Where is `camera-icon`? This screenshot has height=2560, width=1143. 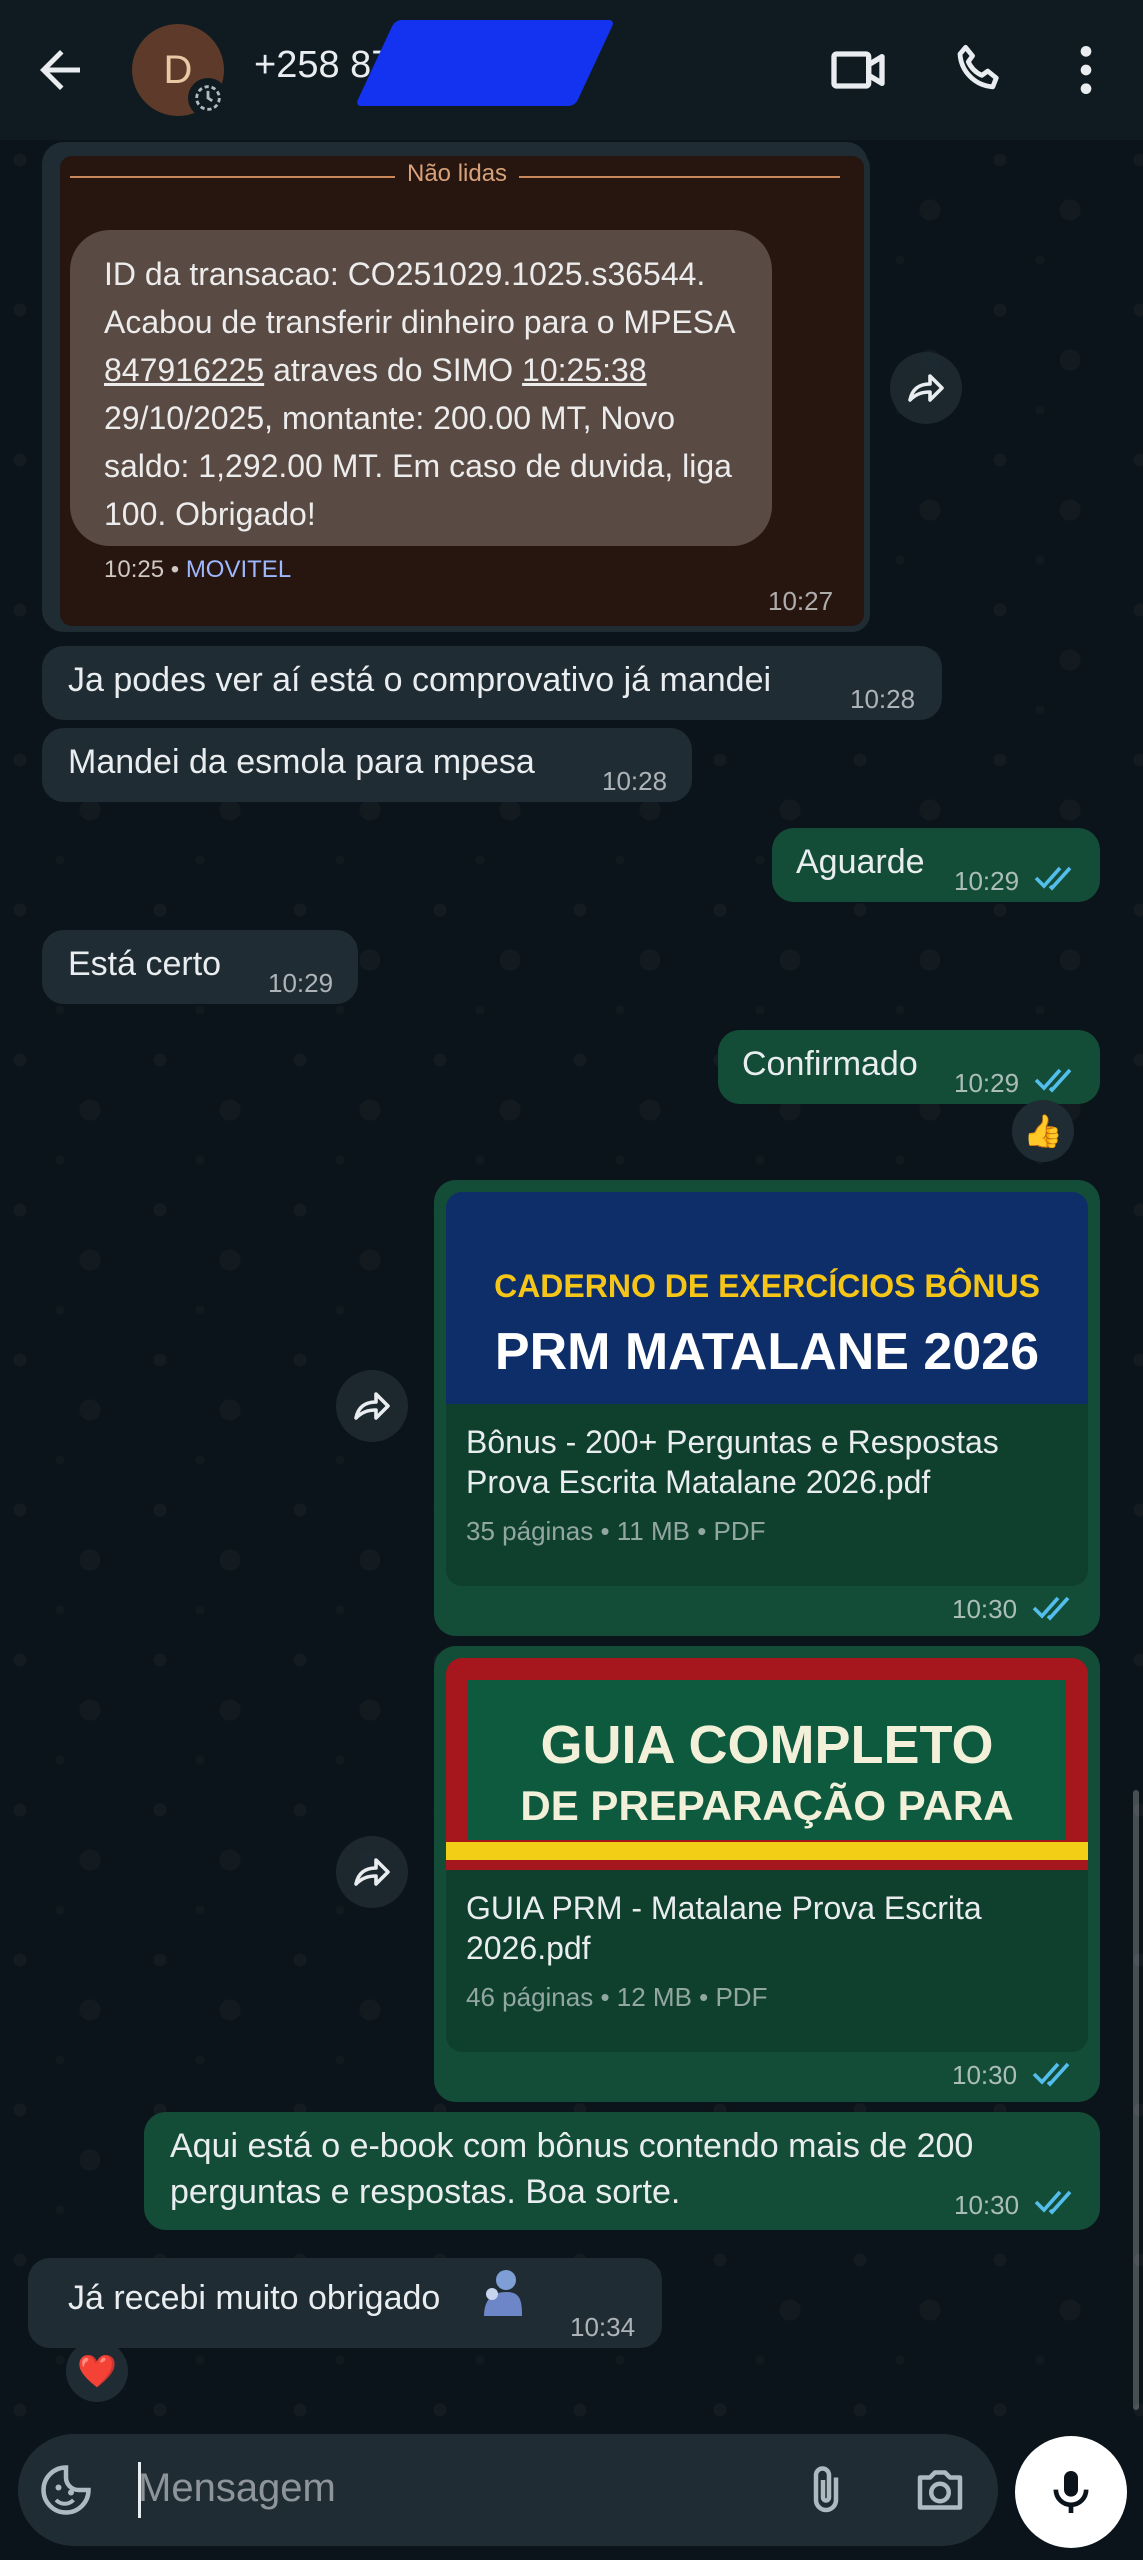 camera-icon is located at coordinates (940, 2490).